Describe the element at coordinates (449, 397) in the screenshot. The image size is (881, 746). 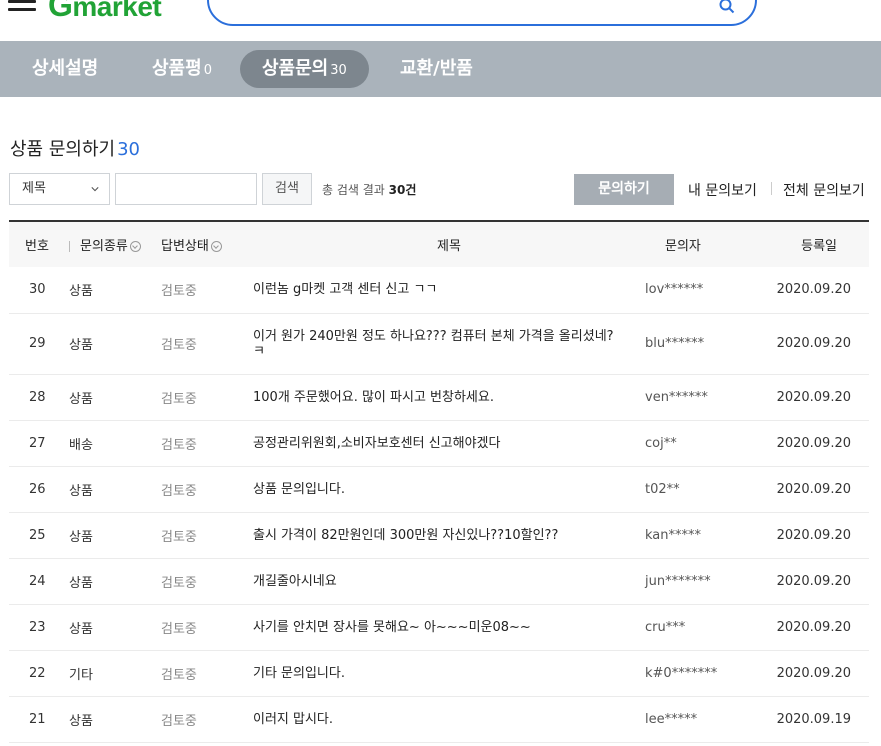
I see `inquiry-title: 100개 주문했어요. 많이 파시고 번창하세요.` at that location.